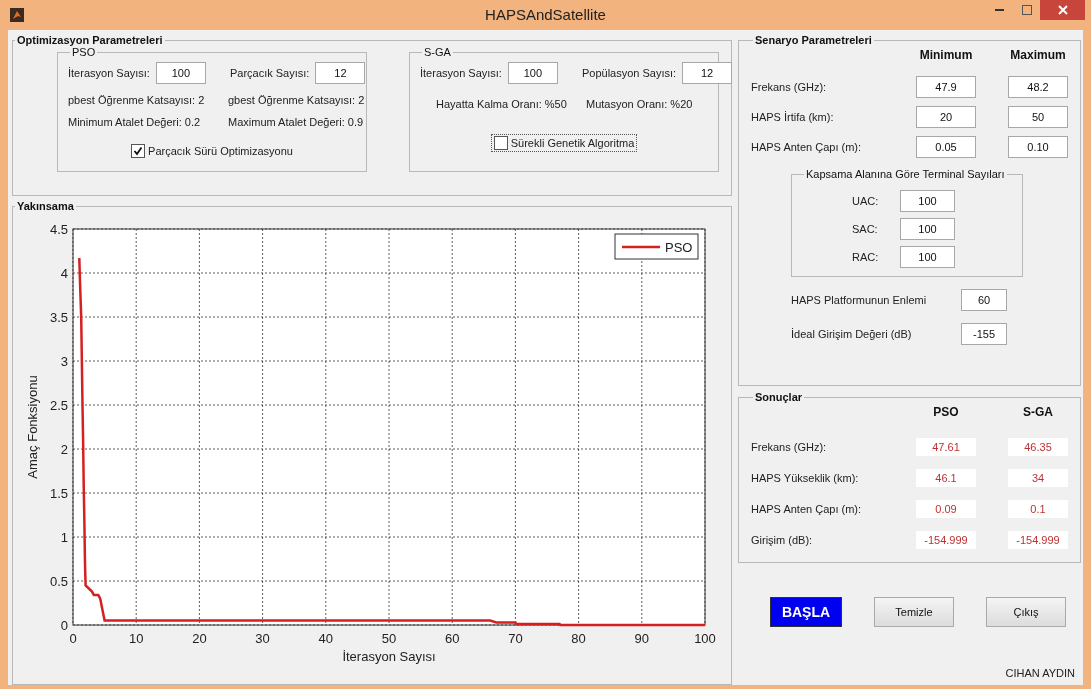 This screenshot has width=1091, height=689. Describe the element at coordinates (629, 73) in the screenshot. I see `field-label: Popülasyon Sayısı:` at that location.